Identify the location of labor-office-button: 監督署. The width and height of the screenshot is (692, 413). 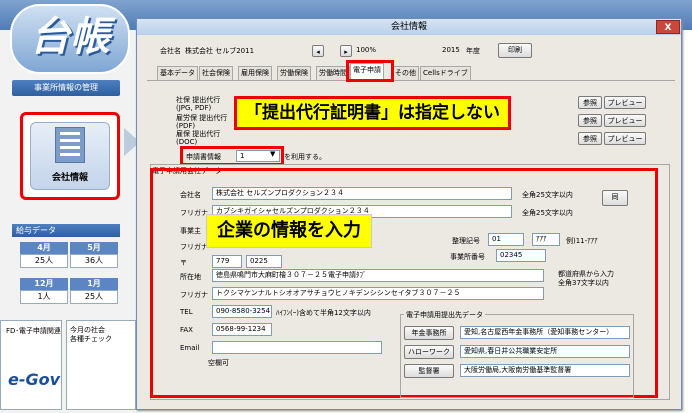
(429, 371).